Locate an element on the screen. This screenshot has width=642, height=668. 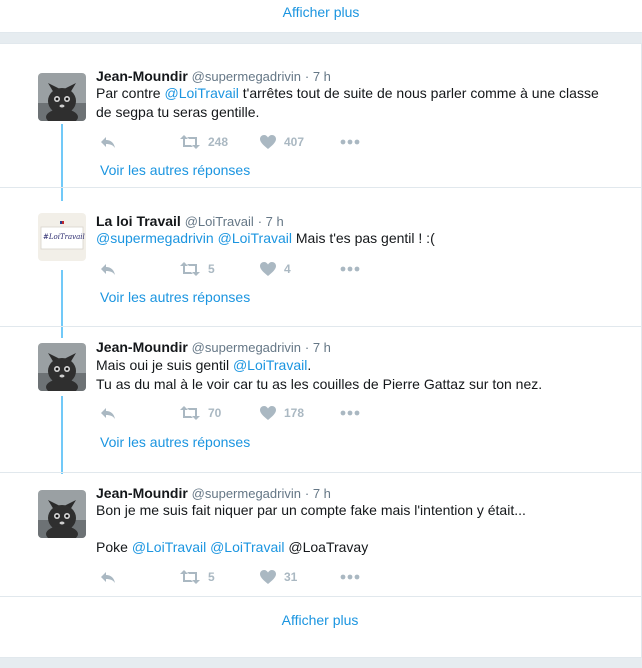
retweet-button: 70 is located at coordinates (220, 413).